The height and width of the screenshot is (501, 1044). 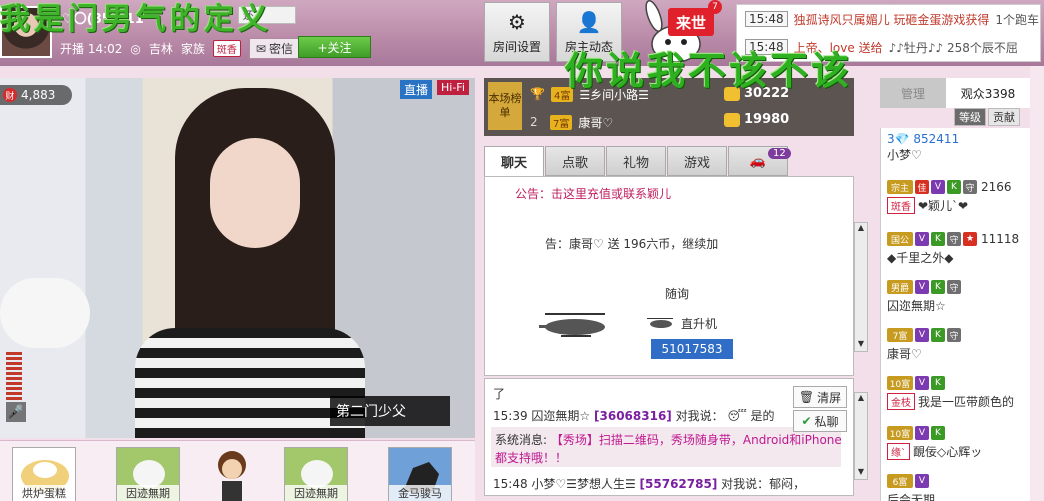 What do you see at coordinates (898, 451) in the screenshot?
I see `family-tag: 缘`` at bounding box center [898, 451].